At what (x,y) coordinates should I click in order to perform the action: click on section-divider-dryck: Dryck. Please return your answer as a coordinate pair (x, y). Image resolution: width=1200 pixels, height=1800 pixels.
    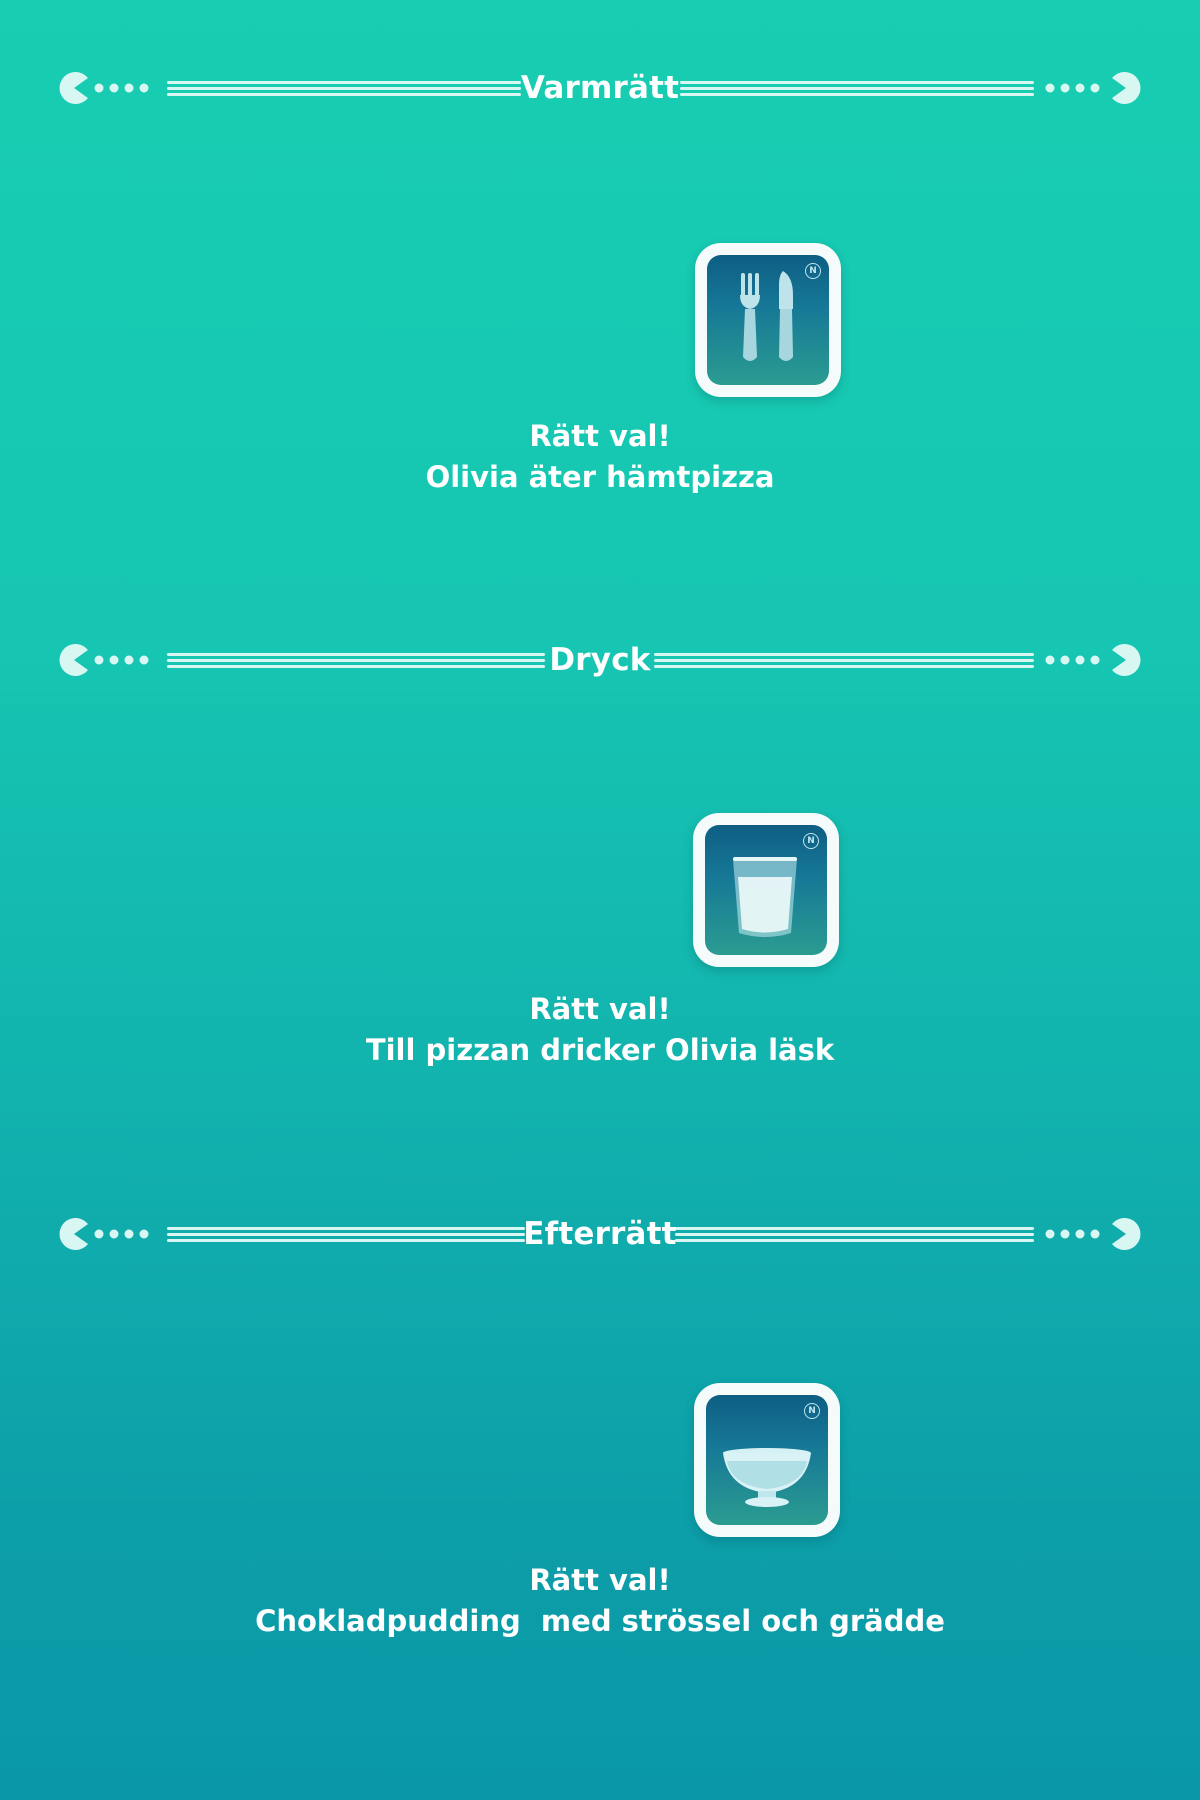
    Looking at the image, I should click on (600, 660).